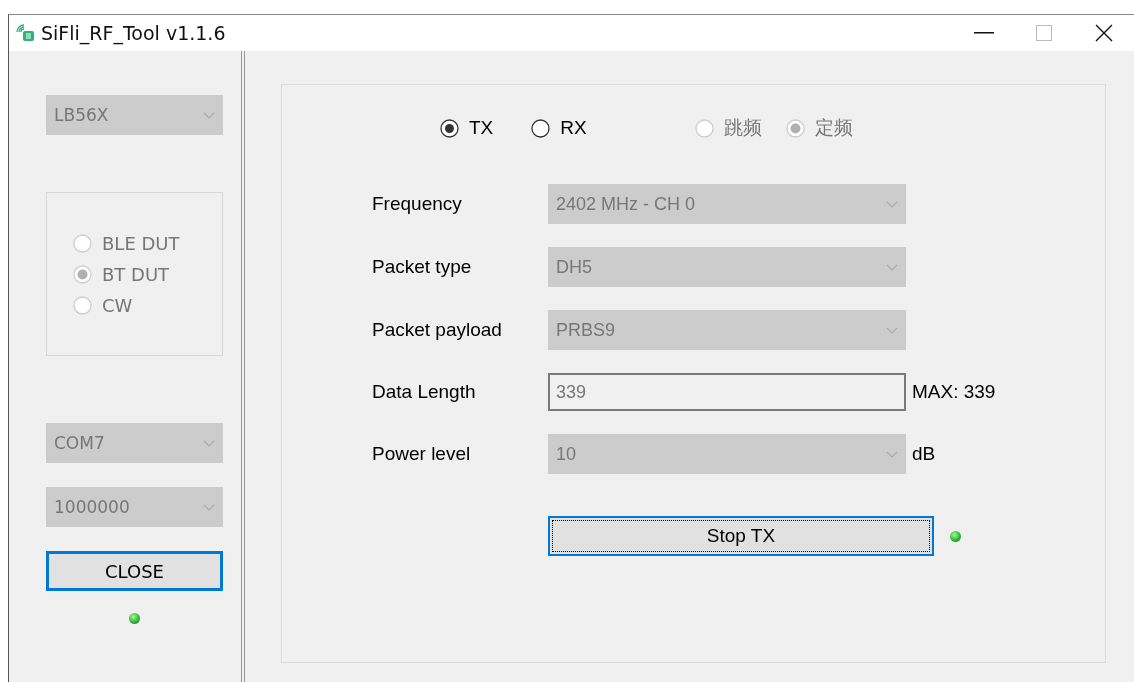 This screenshot has width=1134, height=682. What do you see at coordinates (1044, 33) in the screenshot?
I see `maximize-icon` at bounding box center [1044, 33].